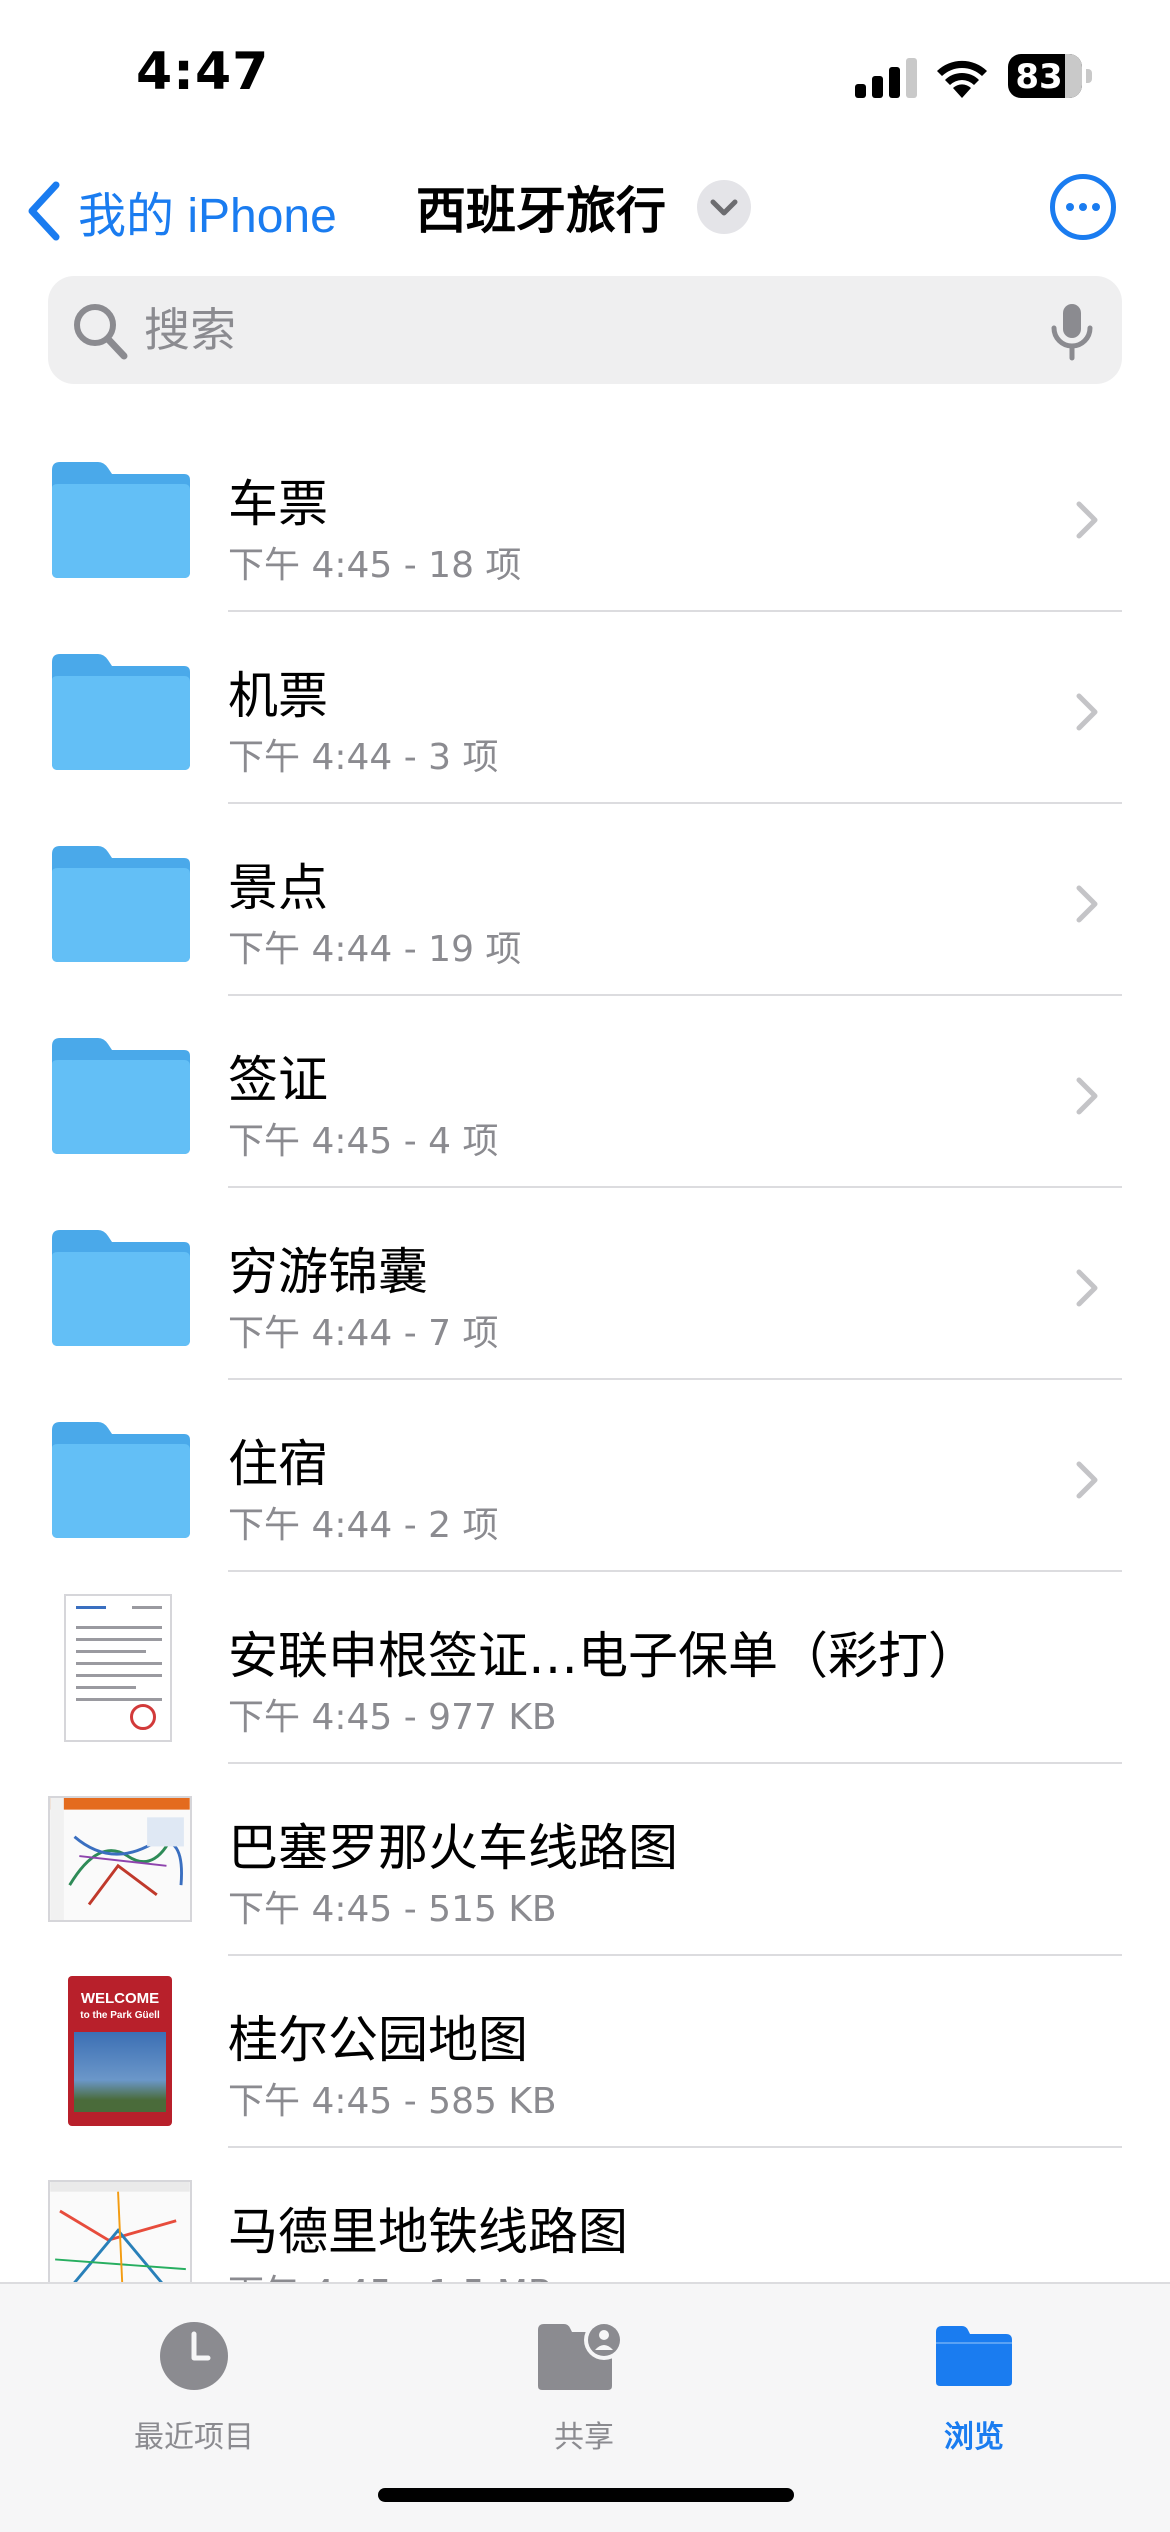 The width and height of the screenshot is (1170, 2532). I want to click on title-menu-button, so click(724, 207).